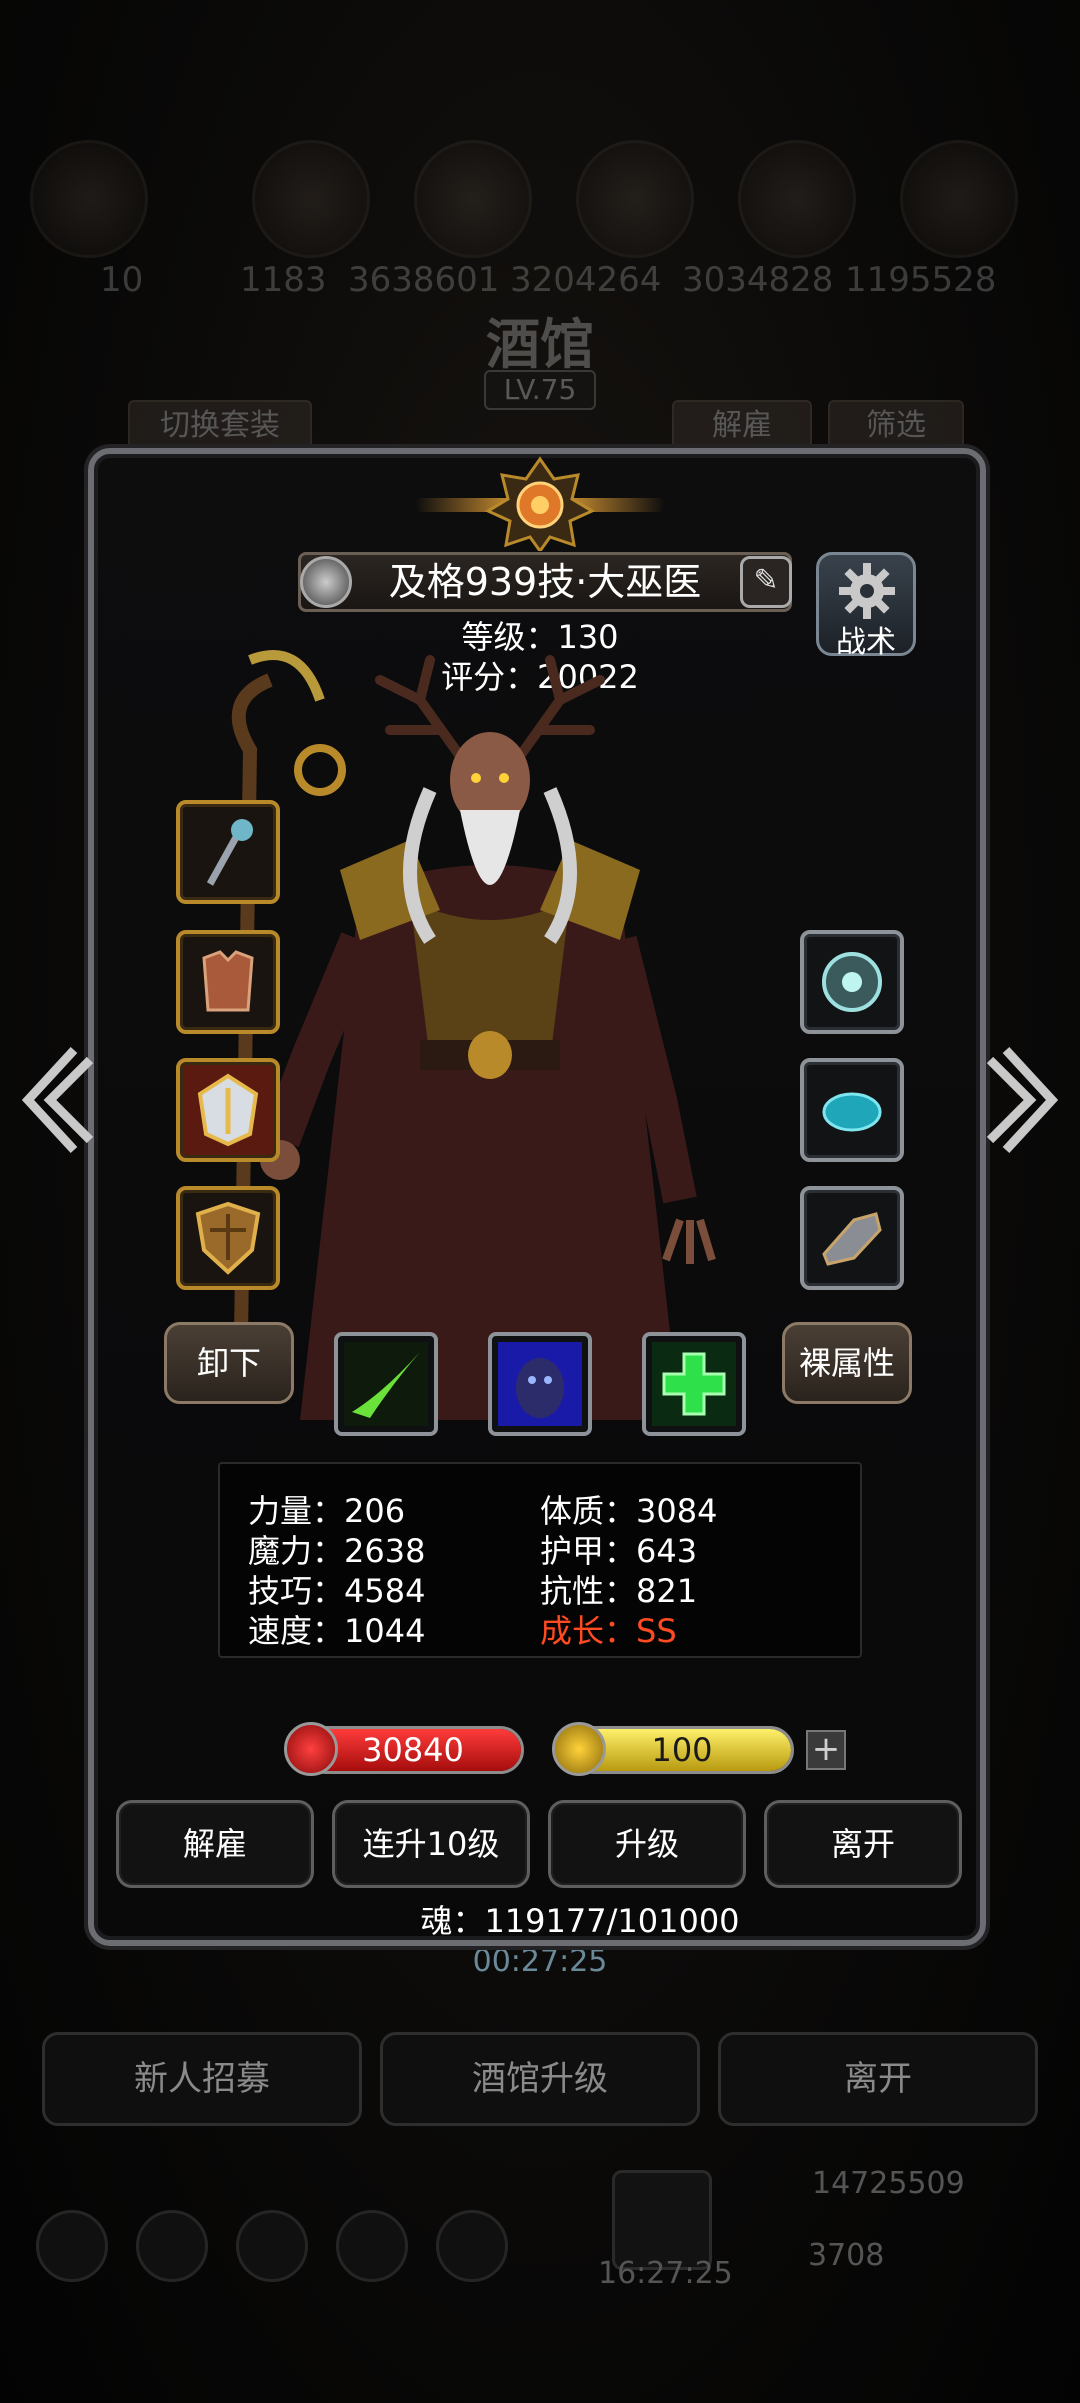  I want to click on next-hero-arrow-icon, so click(1026, 1100).